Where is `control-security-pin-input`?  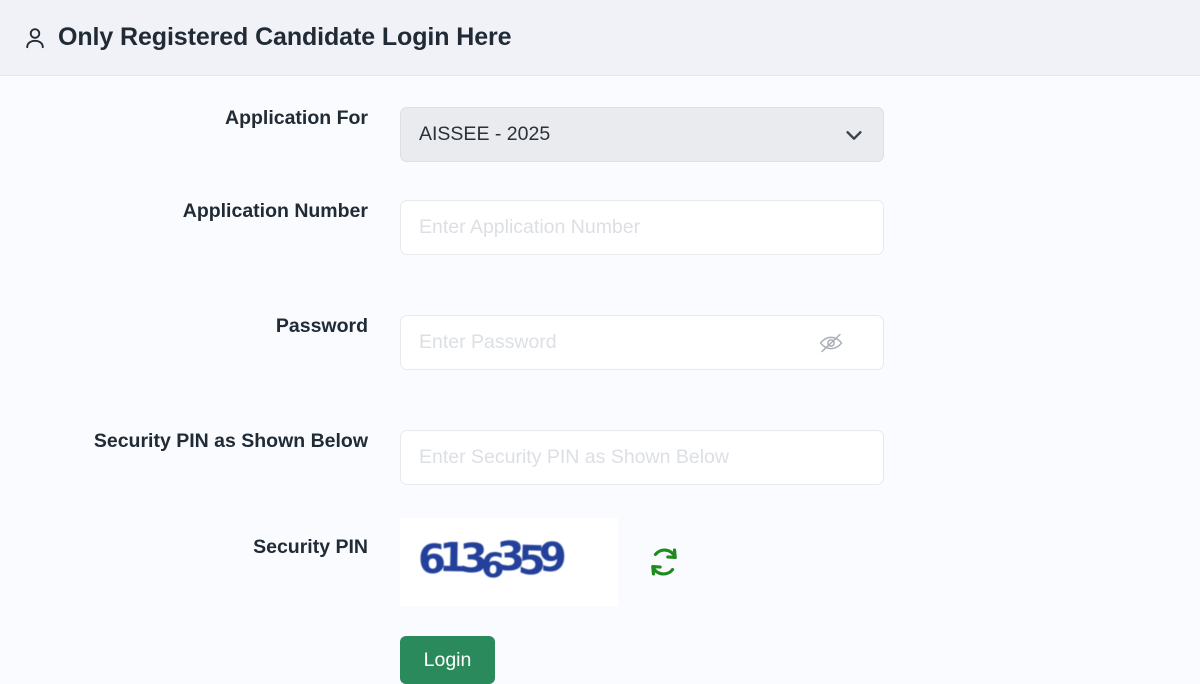
control-security-pin-input is located at coordinates (642, 457).